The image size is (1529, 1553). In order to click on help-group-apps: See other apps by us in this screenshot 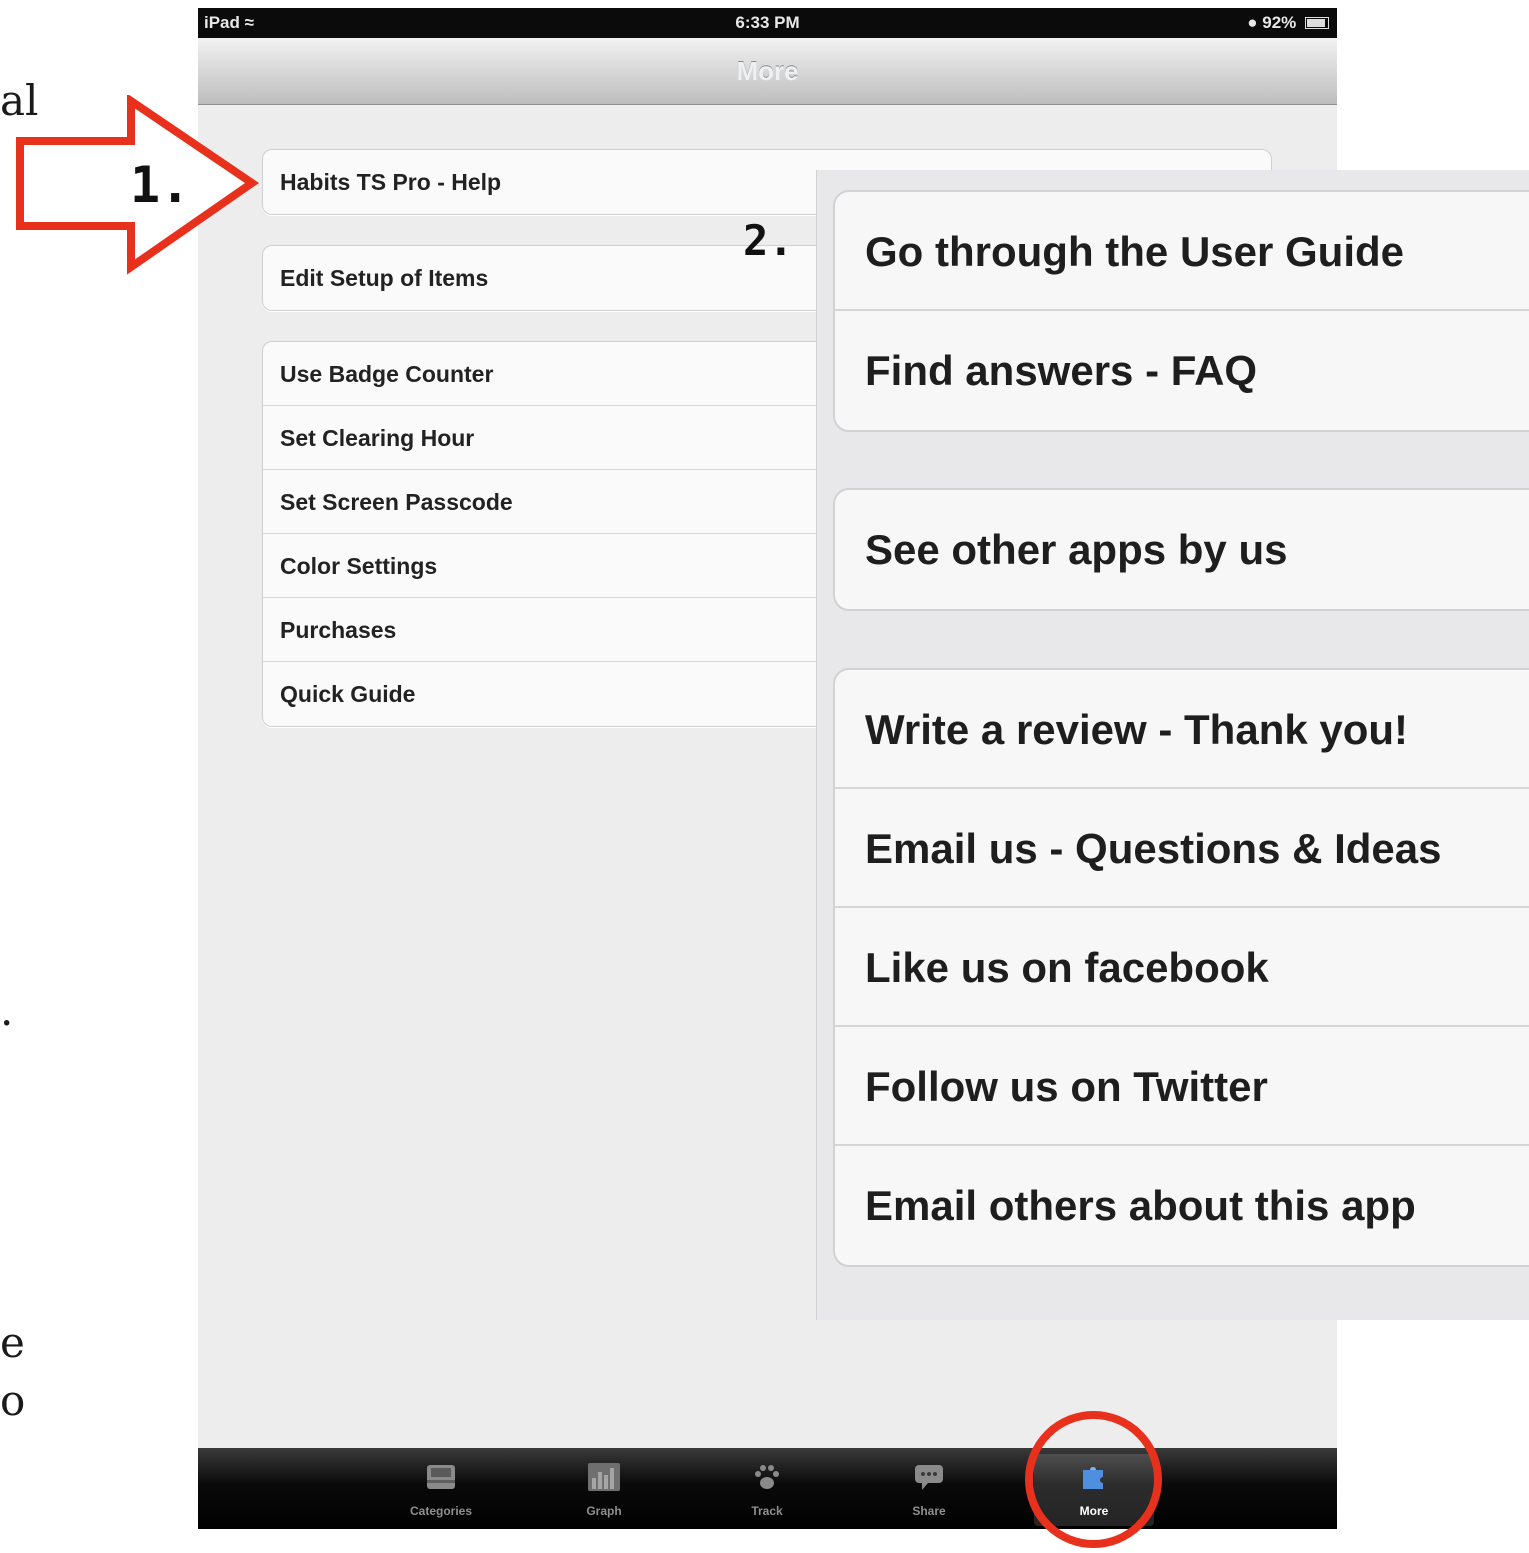, I will do `click(1181, 549)`.